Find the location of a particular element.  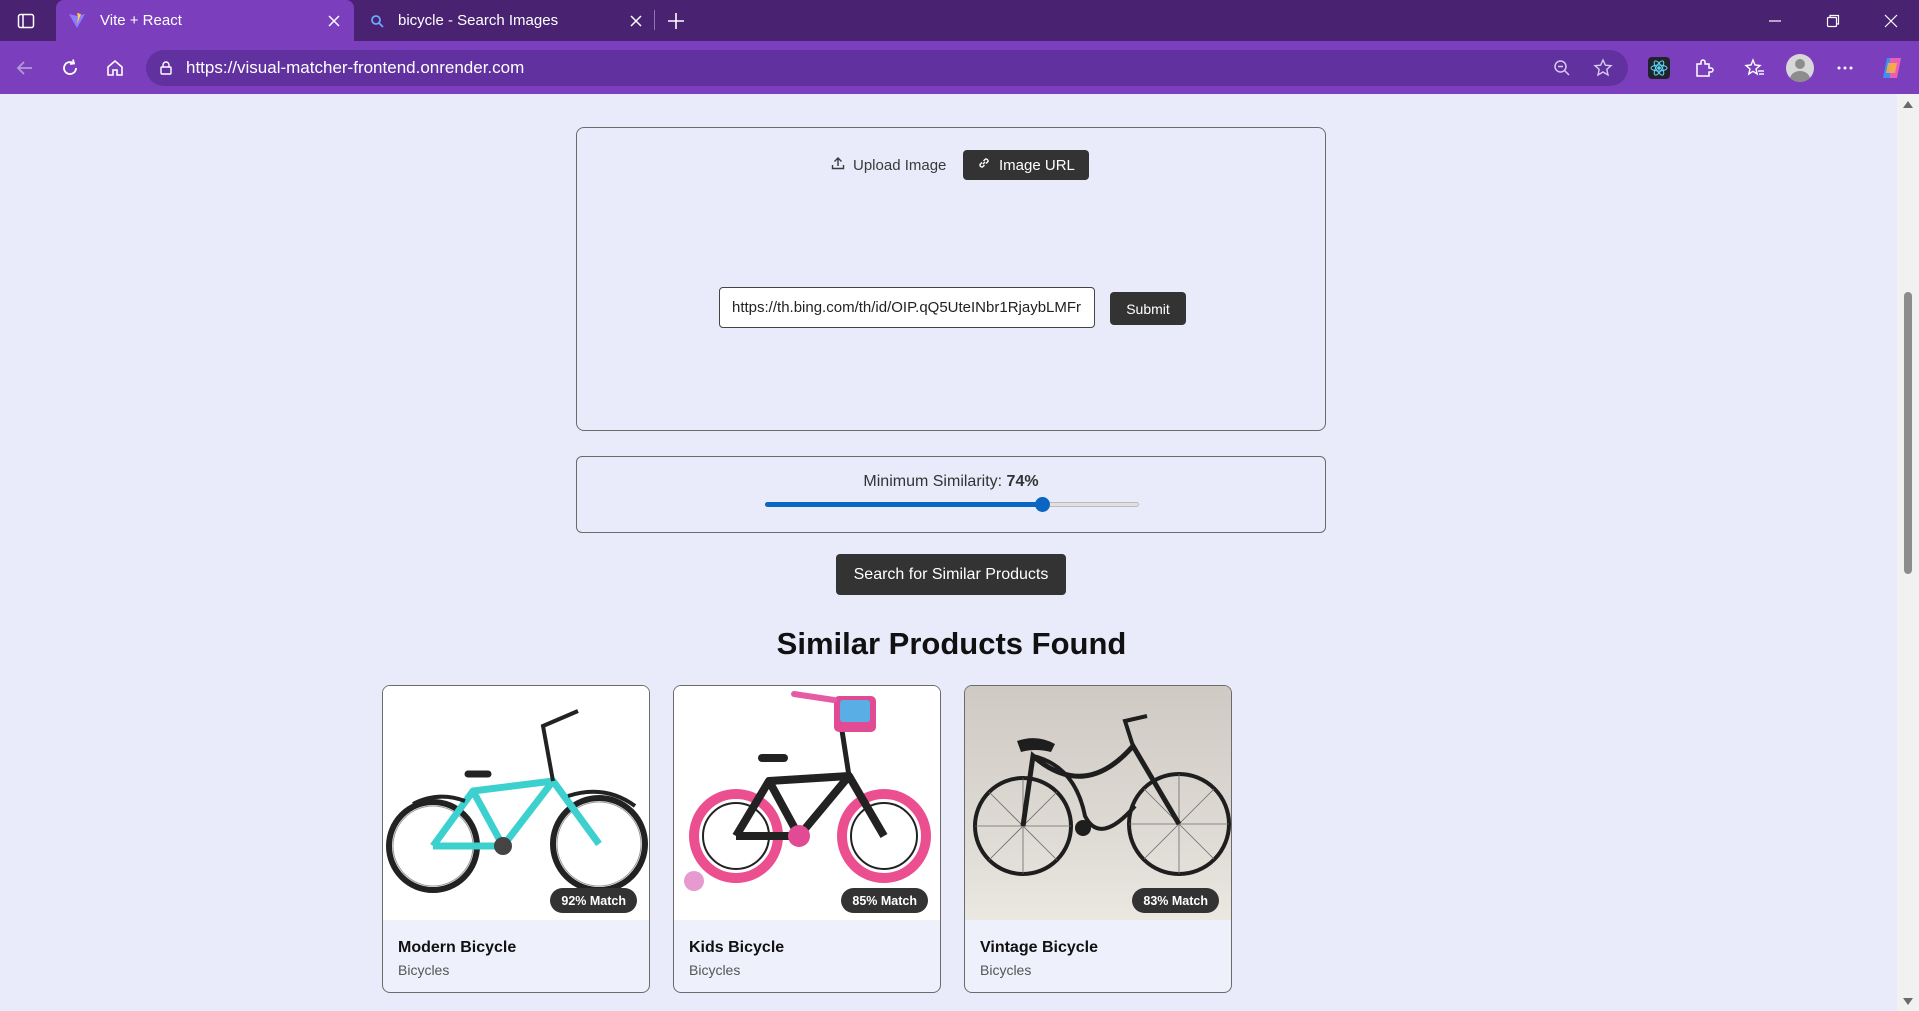

product-card: 92% Match Modern Bicycle Bicycles is located at coordinates (516, 839).